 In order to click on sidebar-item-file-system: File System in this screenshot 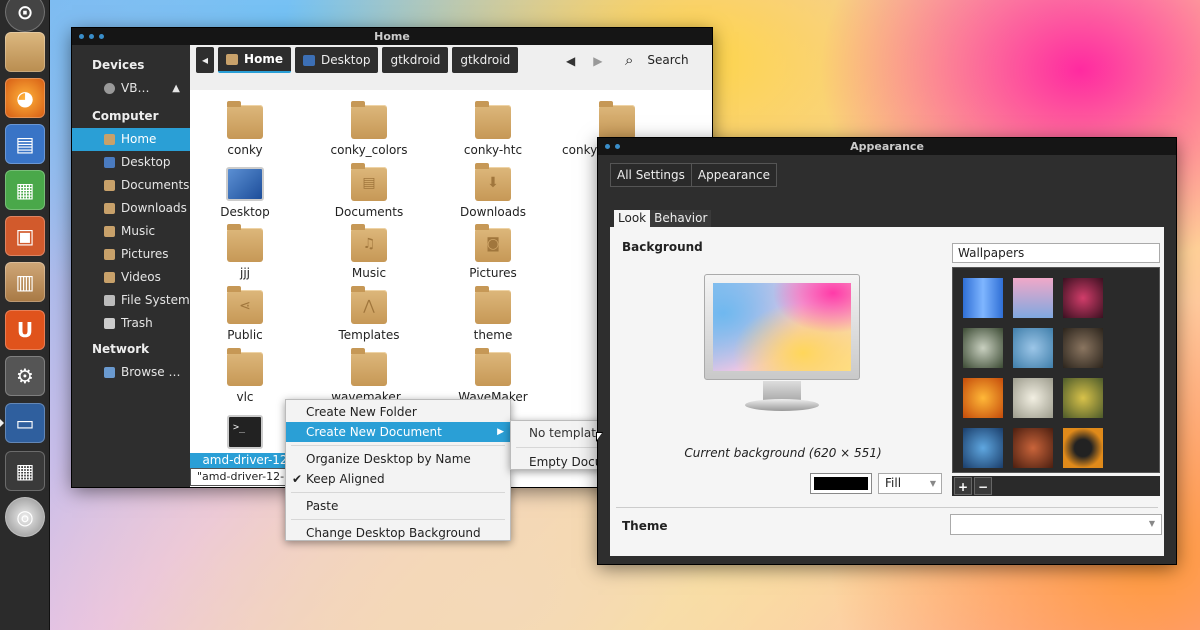, I will do `click(131, 300)`.